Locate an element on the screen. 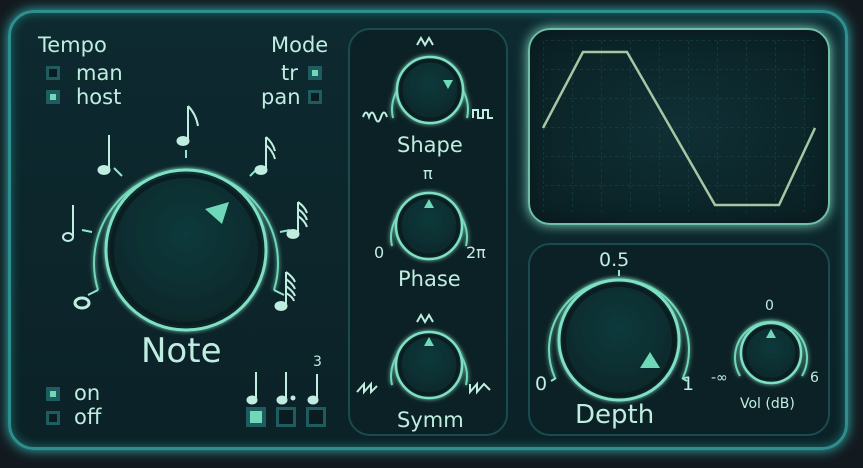 This screenshot has height=468, width=863. triangle-wave-icon is located at coordinates (425, 41).